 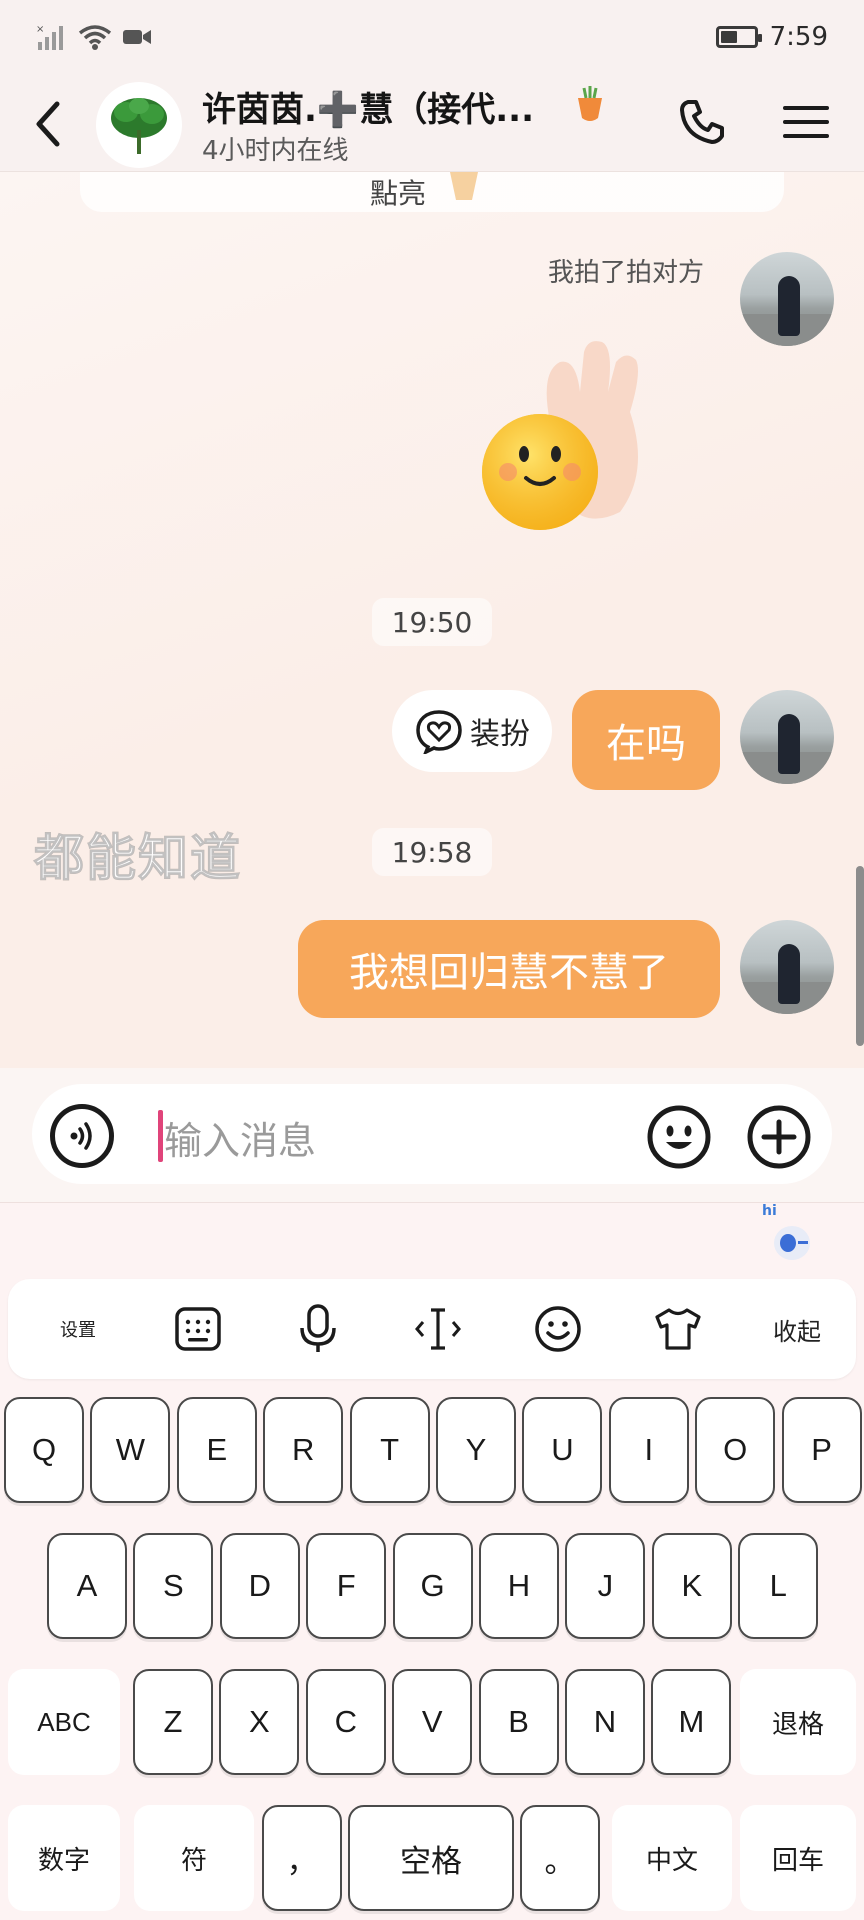 I want to click on key-c: C, so click(x=345, y=1722).